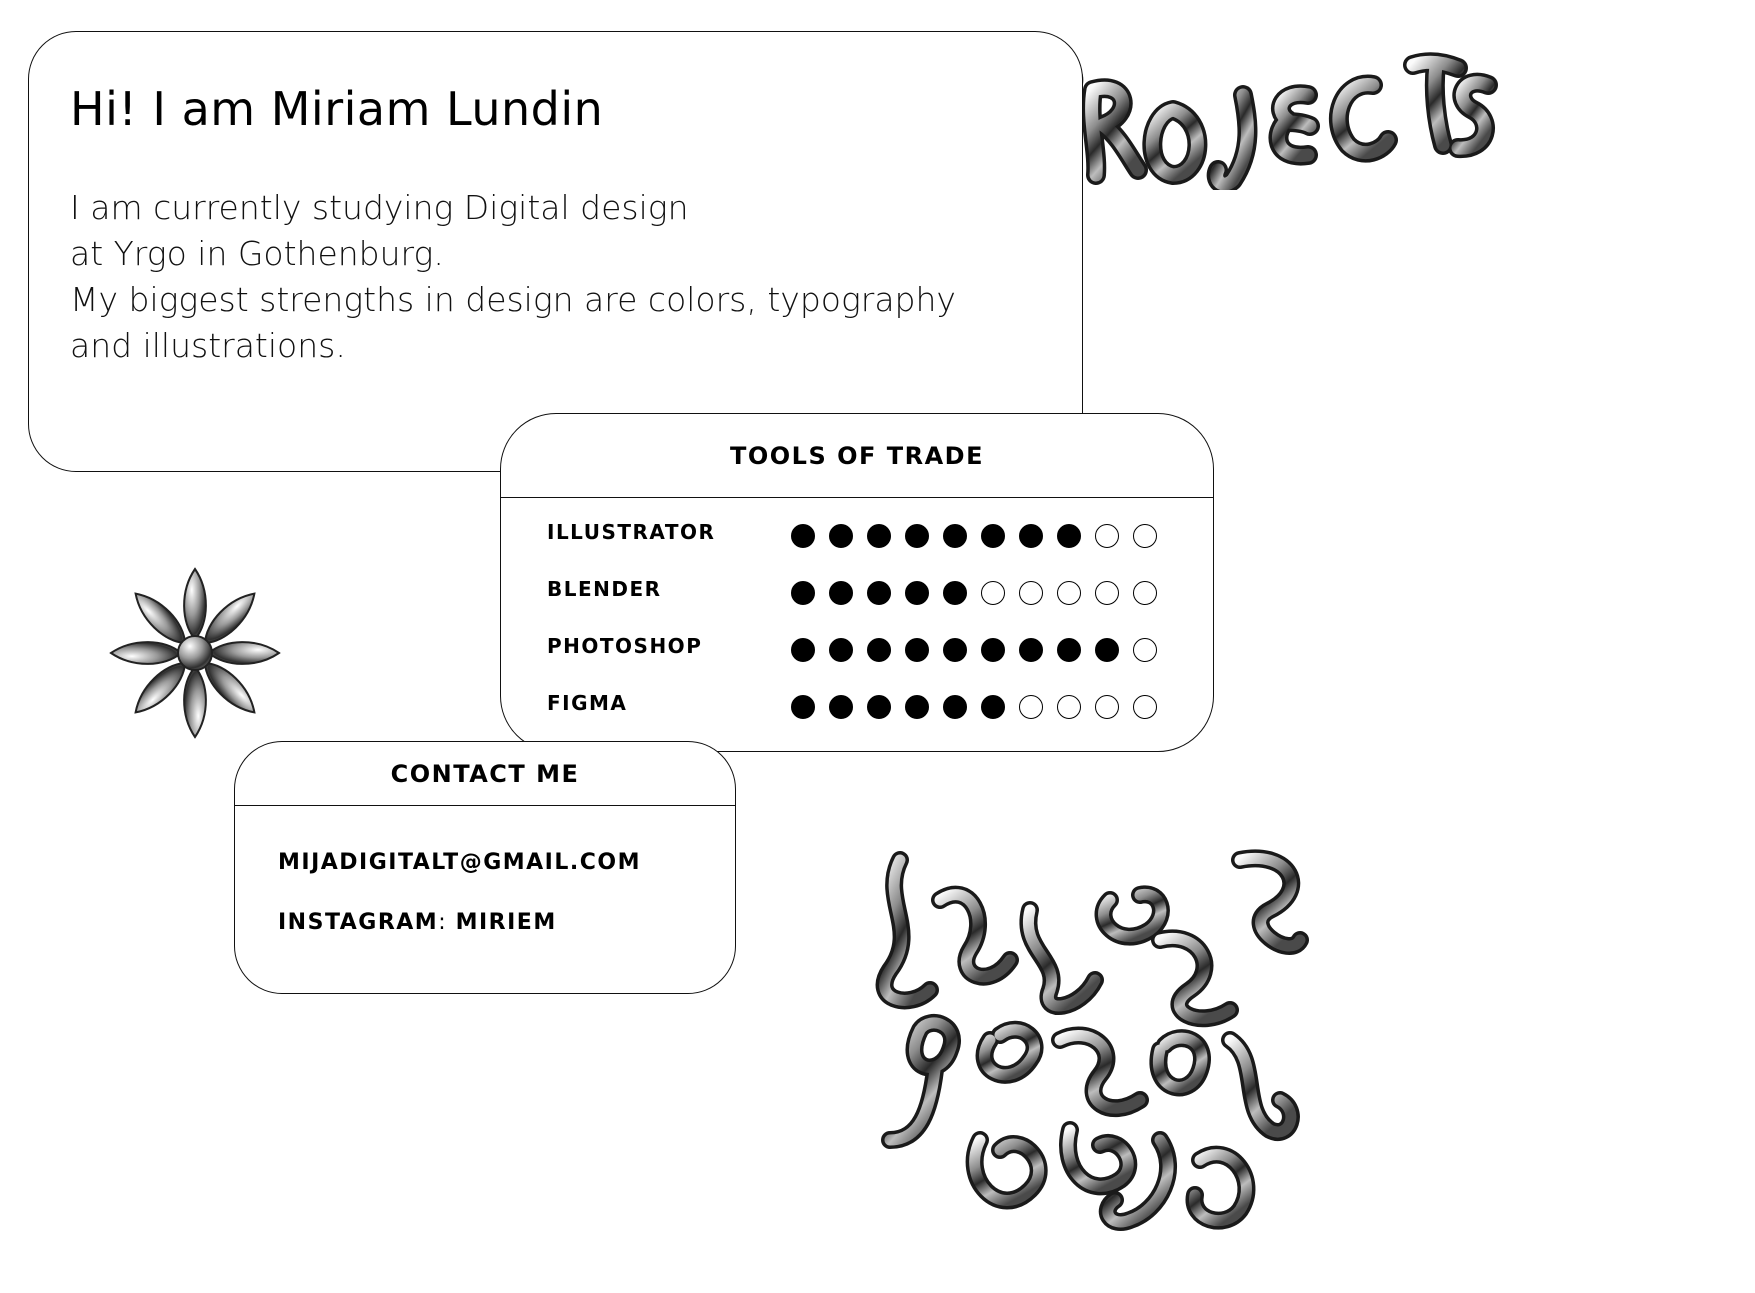  I want to click on tools-list: ILLUSTRATOR BLENDER PHOTOSHOP FIGMA, so click(867, 626).